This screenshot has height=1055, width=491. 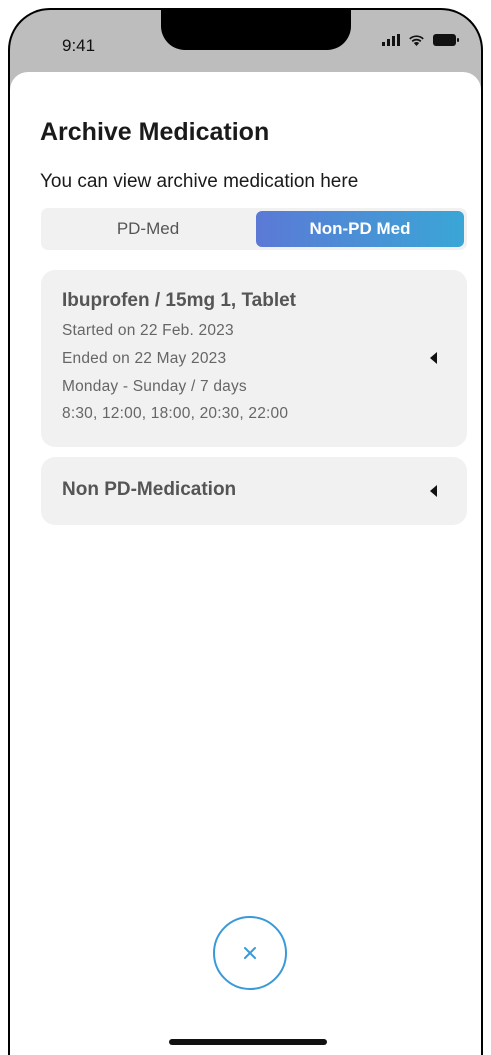 I want to click on battery-icon, so click(x=446, y=40).